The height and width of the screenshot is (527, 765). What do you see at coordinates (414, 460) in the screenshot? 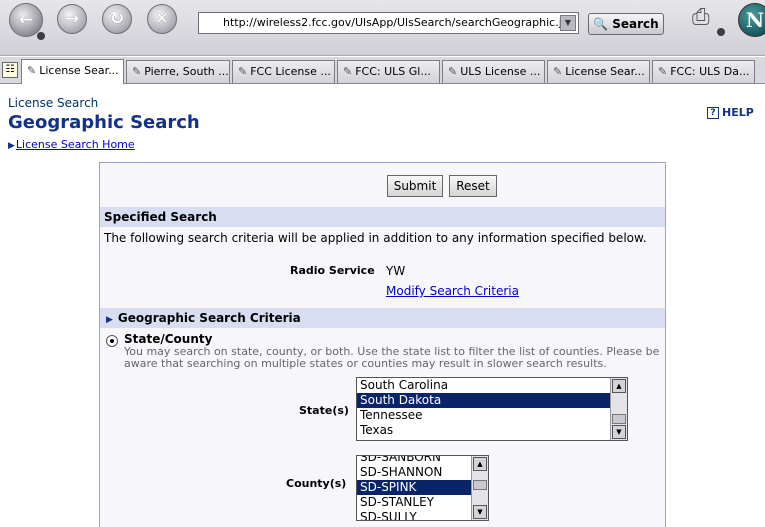
I see `county-option: SD-SANBORN` at bounding box center [414, 460].